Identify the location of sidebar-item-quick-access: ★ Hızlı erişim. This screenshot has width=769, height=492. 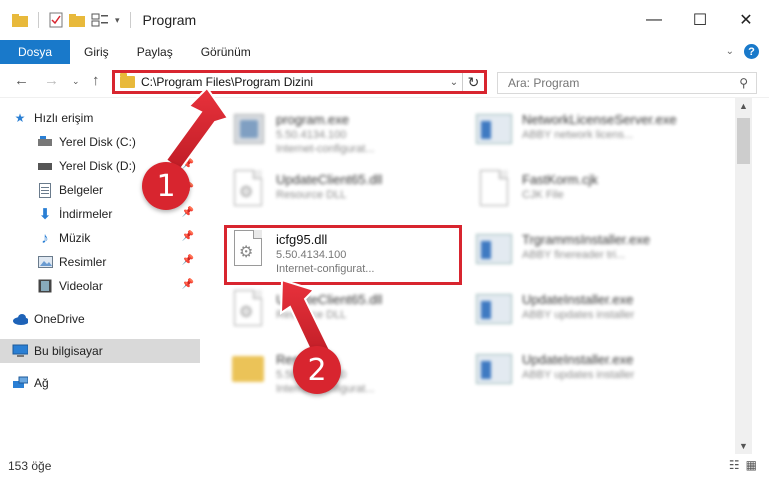
(100, 118).